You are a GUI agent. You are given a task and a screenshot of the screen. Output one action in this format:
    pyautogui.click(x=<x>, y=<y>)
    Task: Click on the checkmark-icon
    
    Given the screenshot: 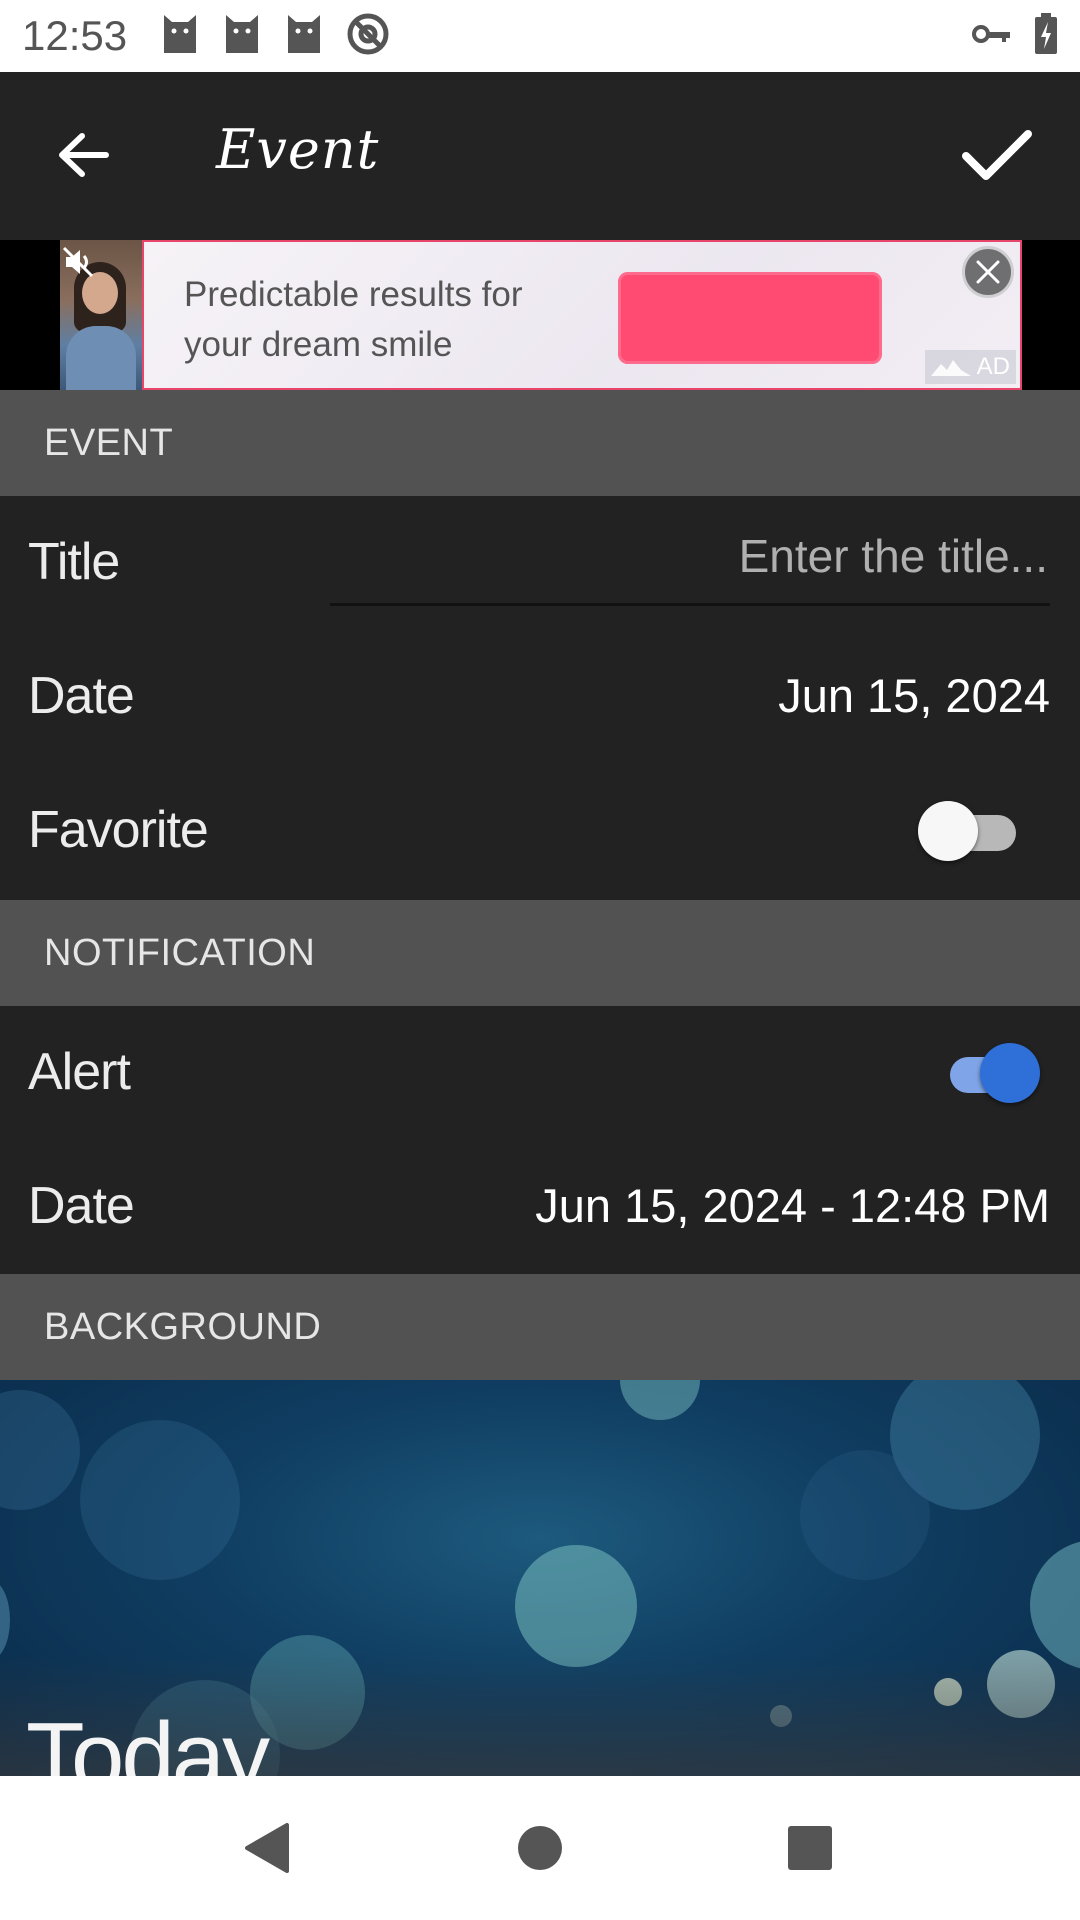 What is the action you would take?
    pyautogui.click(x=997, y=155)
    